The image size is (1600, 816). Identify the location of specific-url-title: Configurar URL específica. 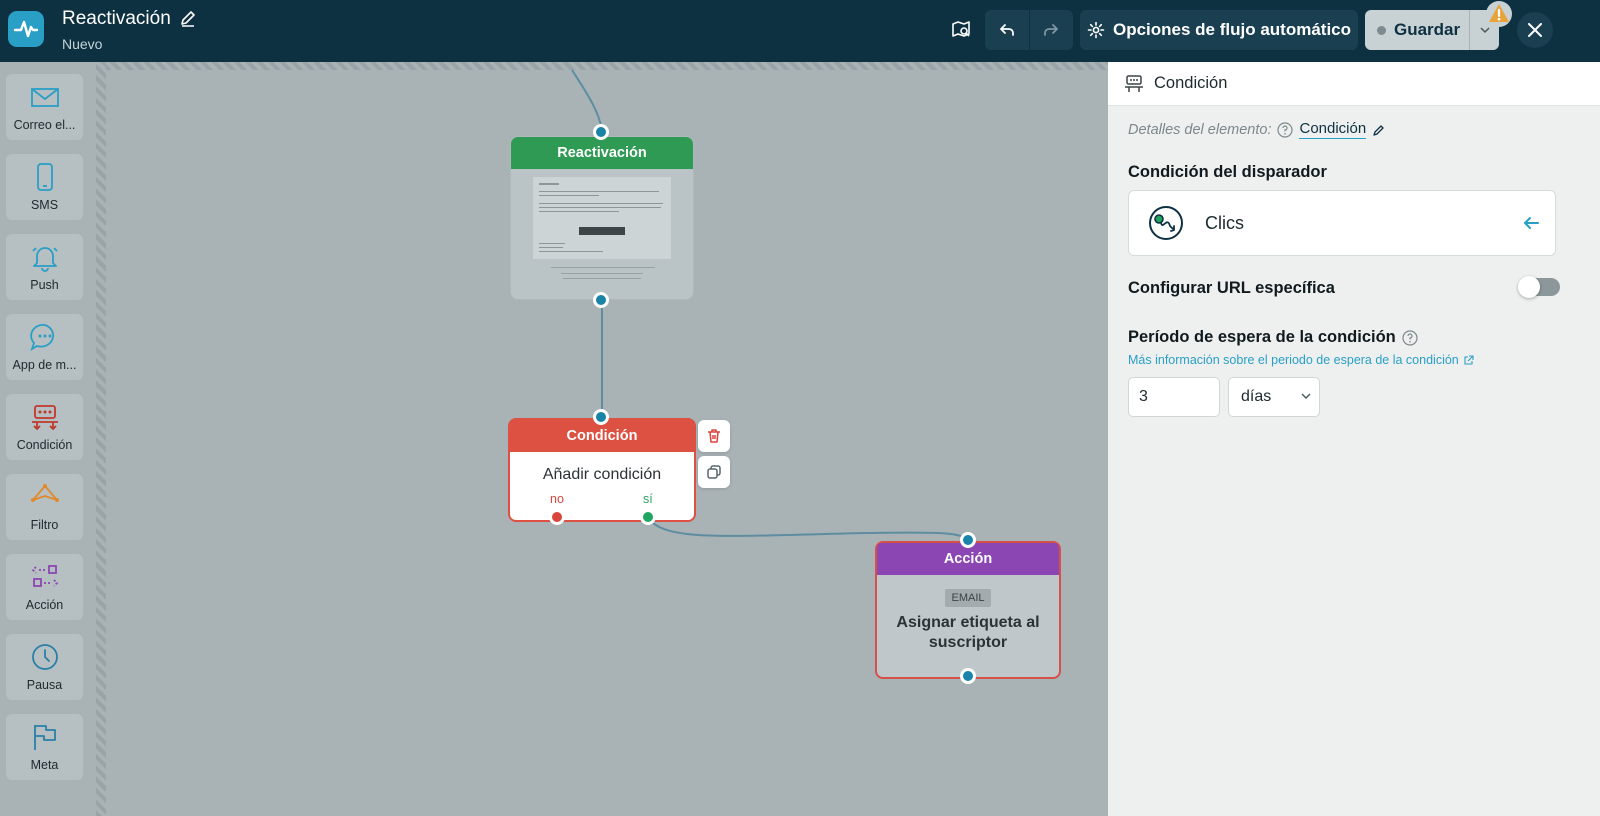
(1231, 288).